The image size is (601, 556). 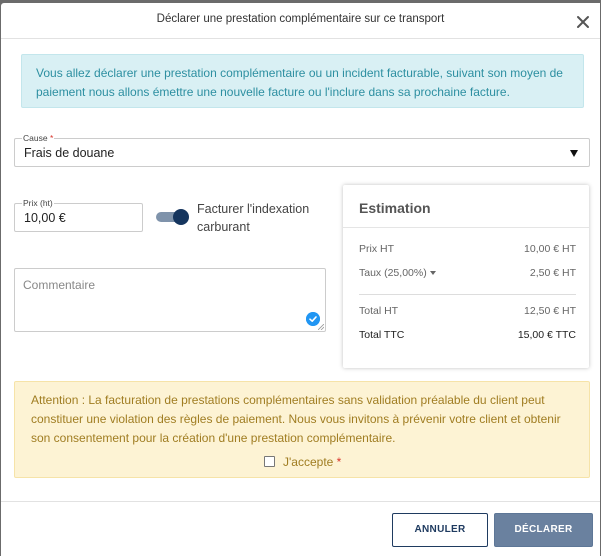 I want to click on estimation-row-total-ttc: Total TTC 15,00 € TTC, so click(x=467, y=336).